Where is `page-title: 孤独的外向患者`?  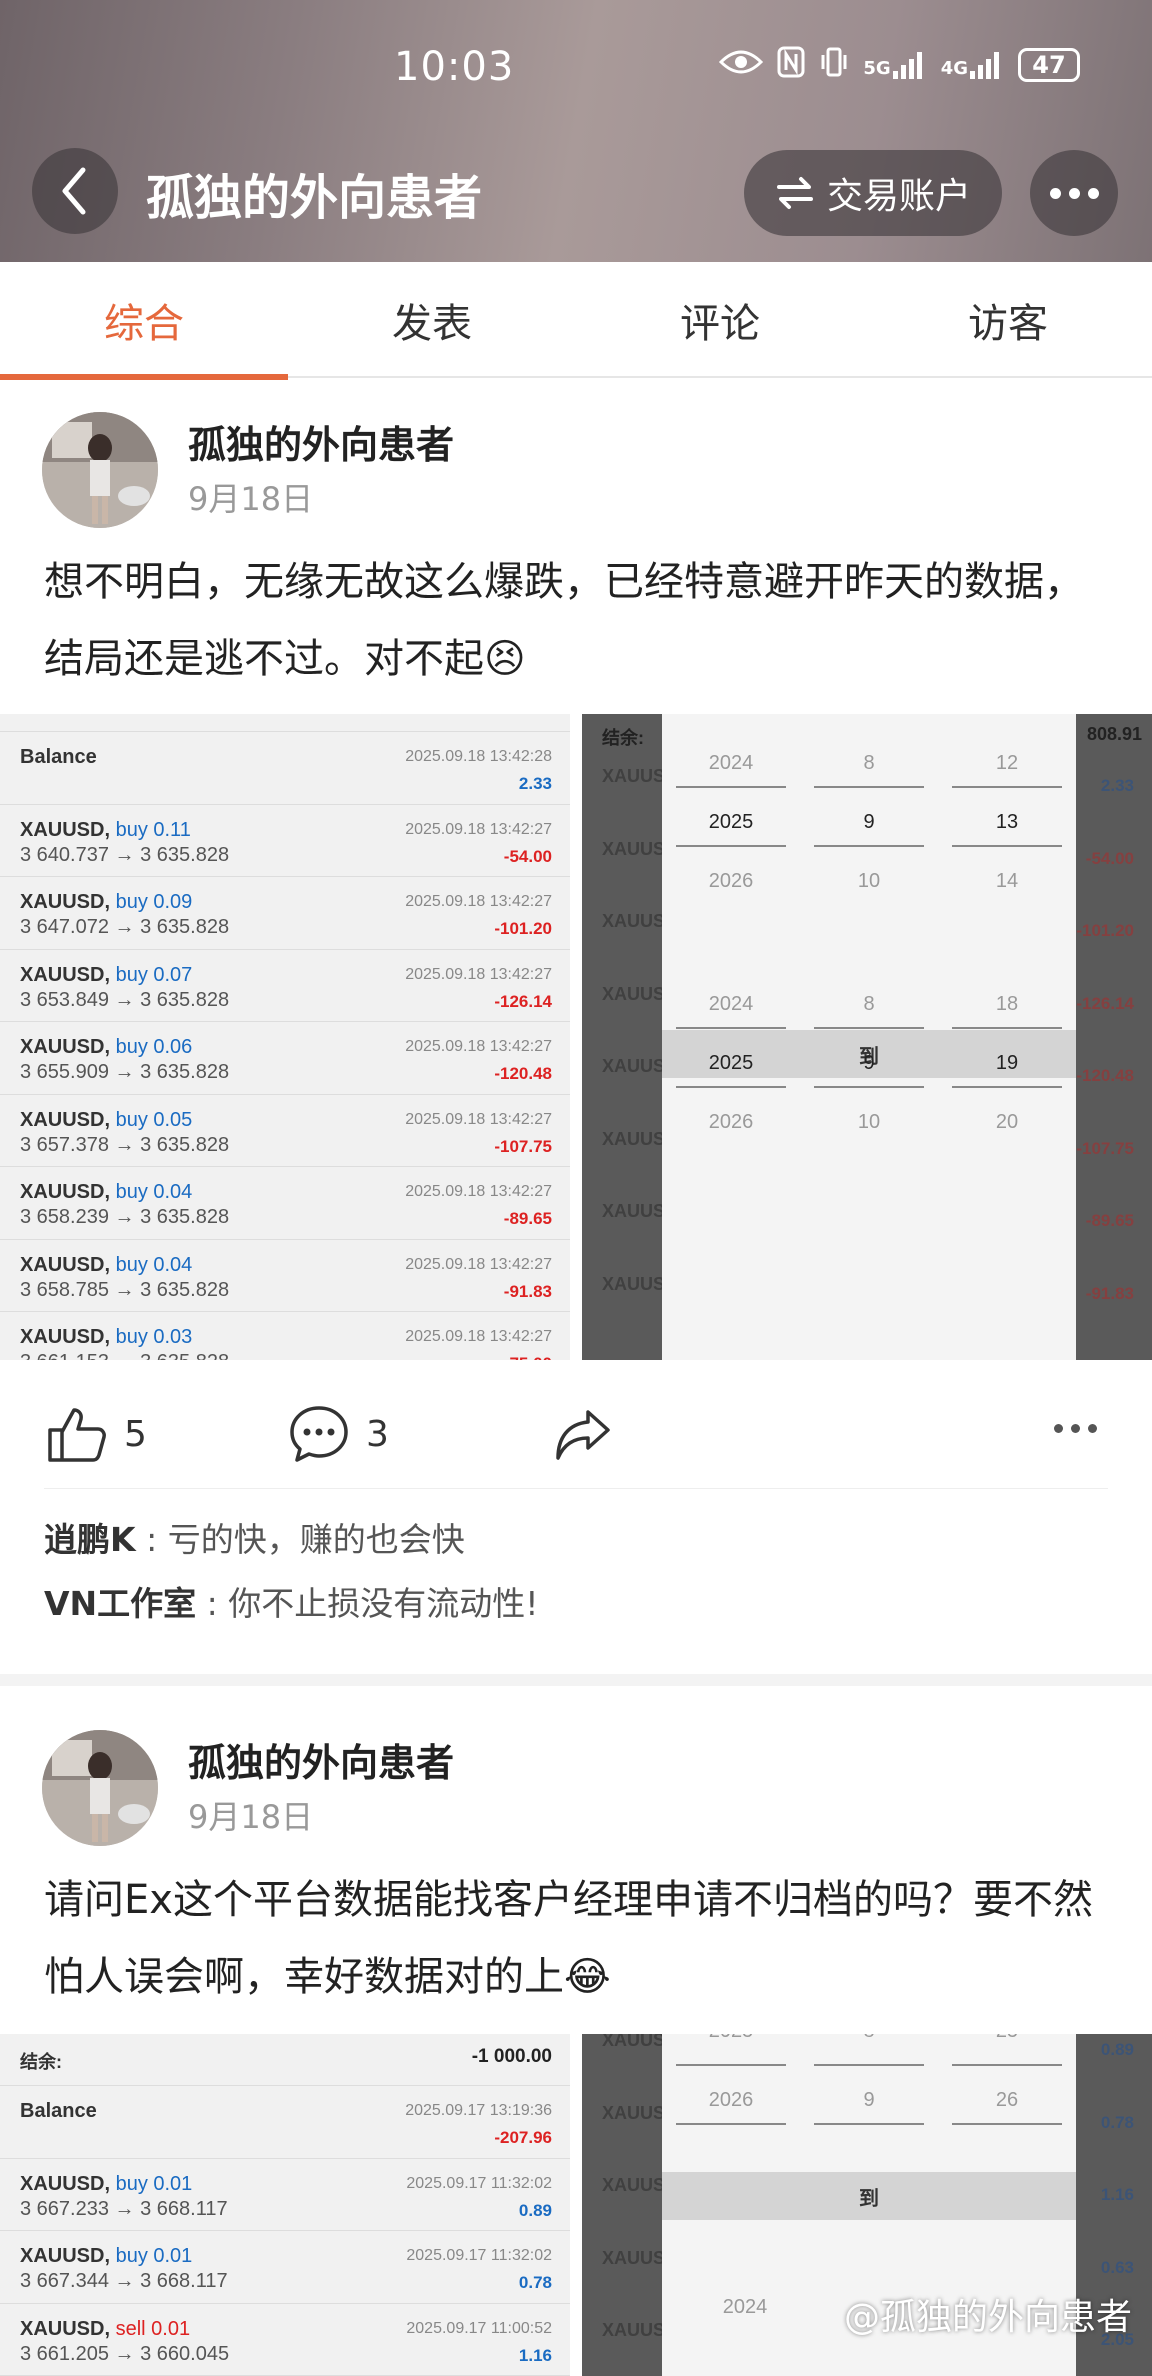
page-title: 孤独的外向患者 is located at coordinates (314, 198).